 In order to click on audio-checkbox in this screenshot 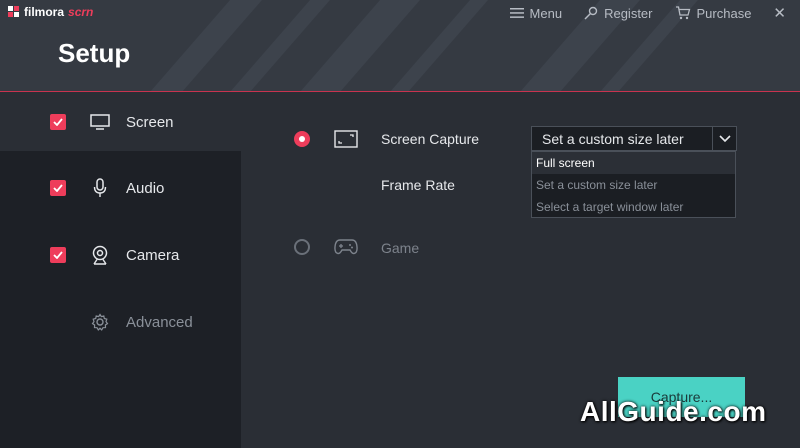, I will do `click(58, 188)`.